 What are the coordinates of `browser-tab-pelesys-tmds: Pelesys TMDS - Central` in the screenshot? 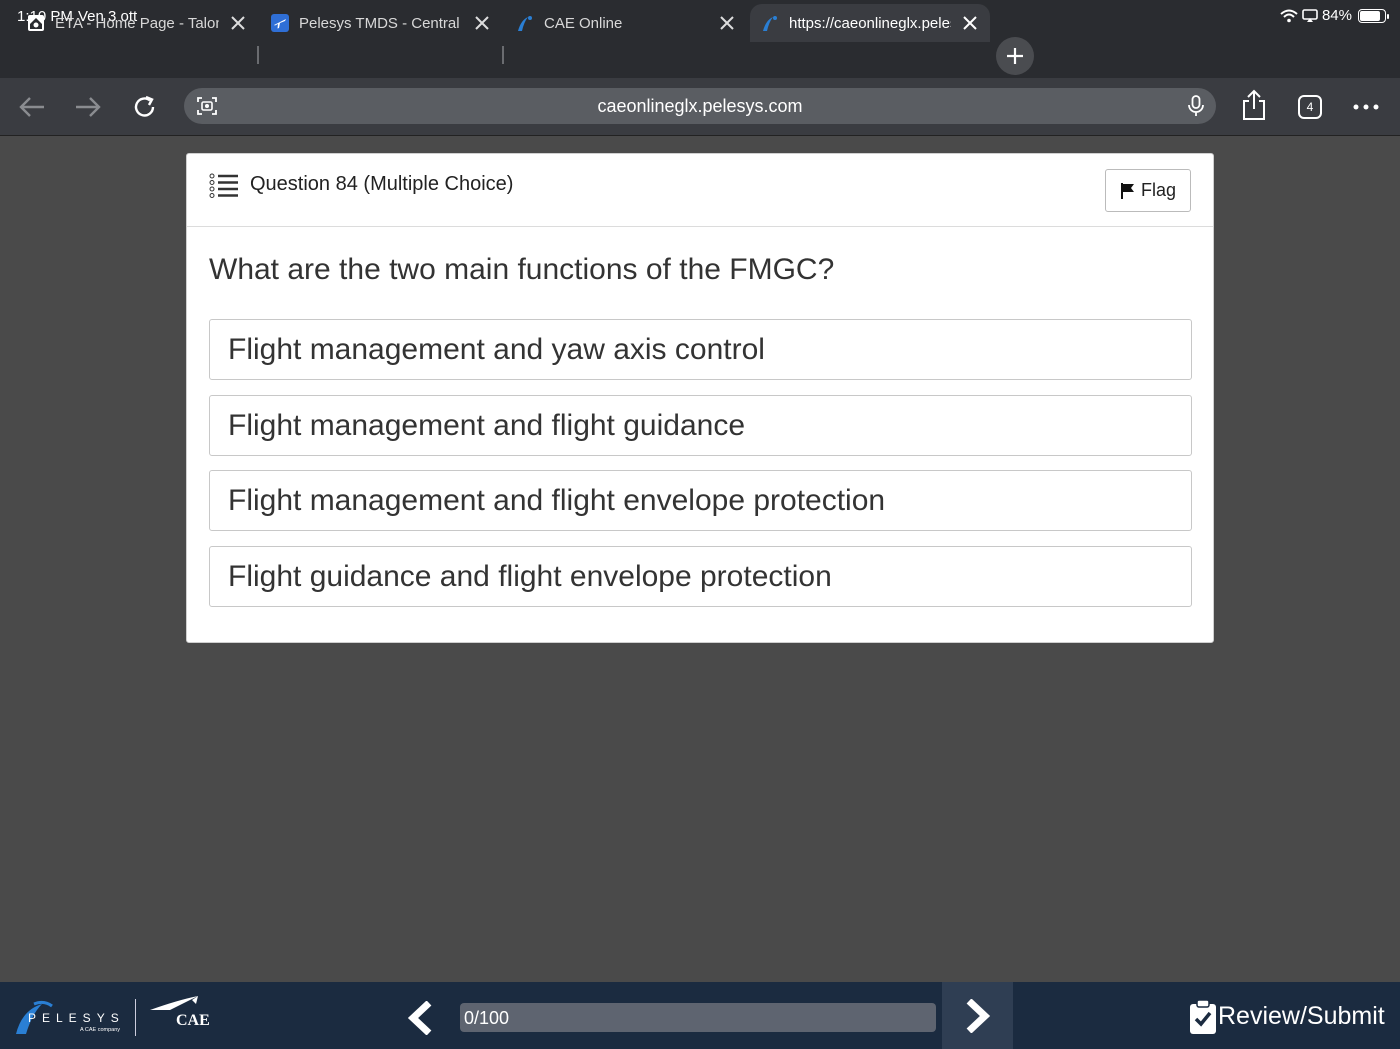 It's located at (381, 23).